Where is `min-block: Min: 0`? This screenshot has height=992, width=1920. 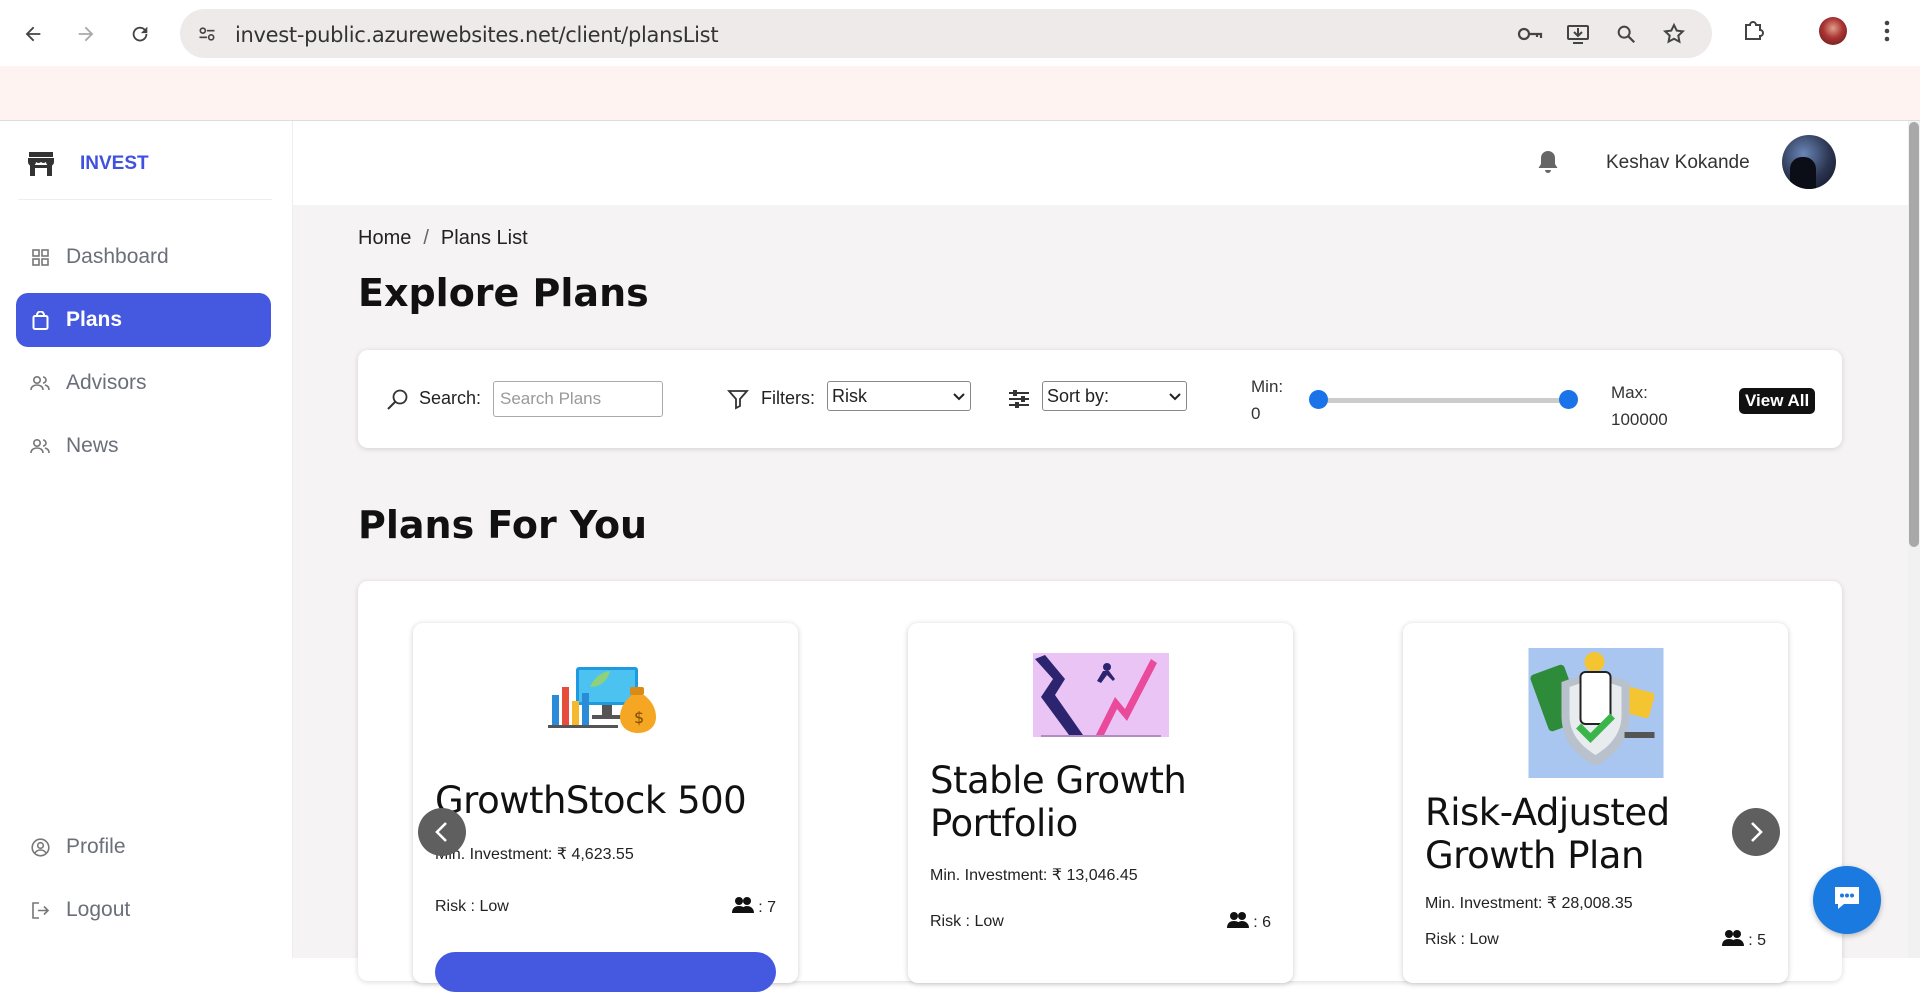
min-block: Min: 0 is located at coordinates (1267, 400).